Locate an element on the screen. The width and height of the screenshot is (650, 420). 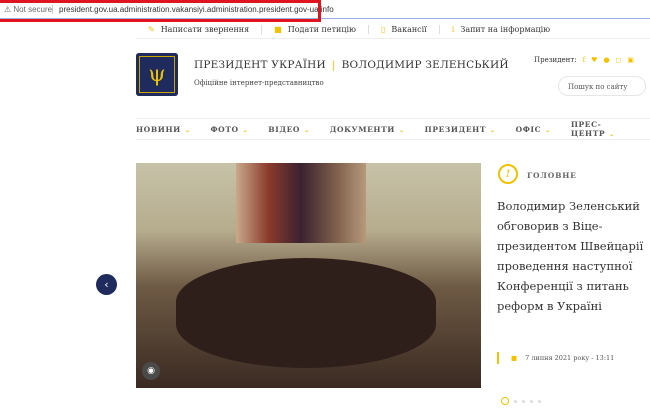
highlight-box is located at coordinates (160, 11).